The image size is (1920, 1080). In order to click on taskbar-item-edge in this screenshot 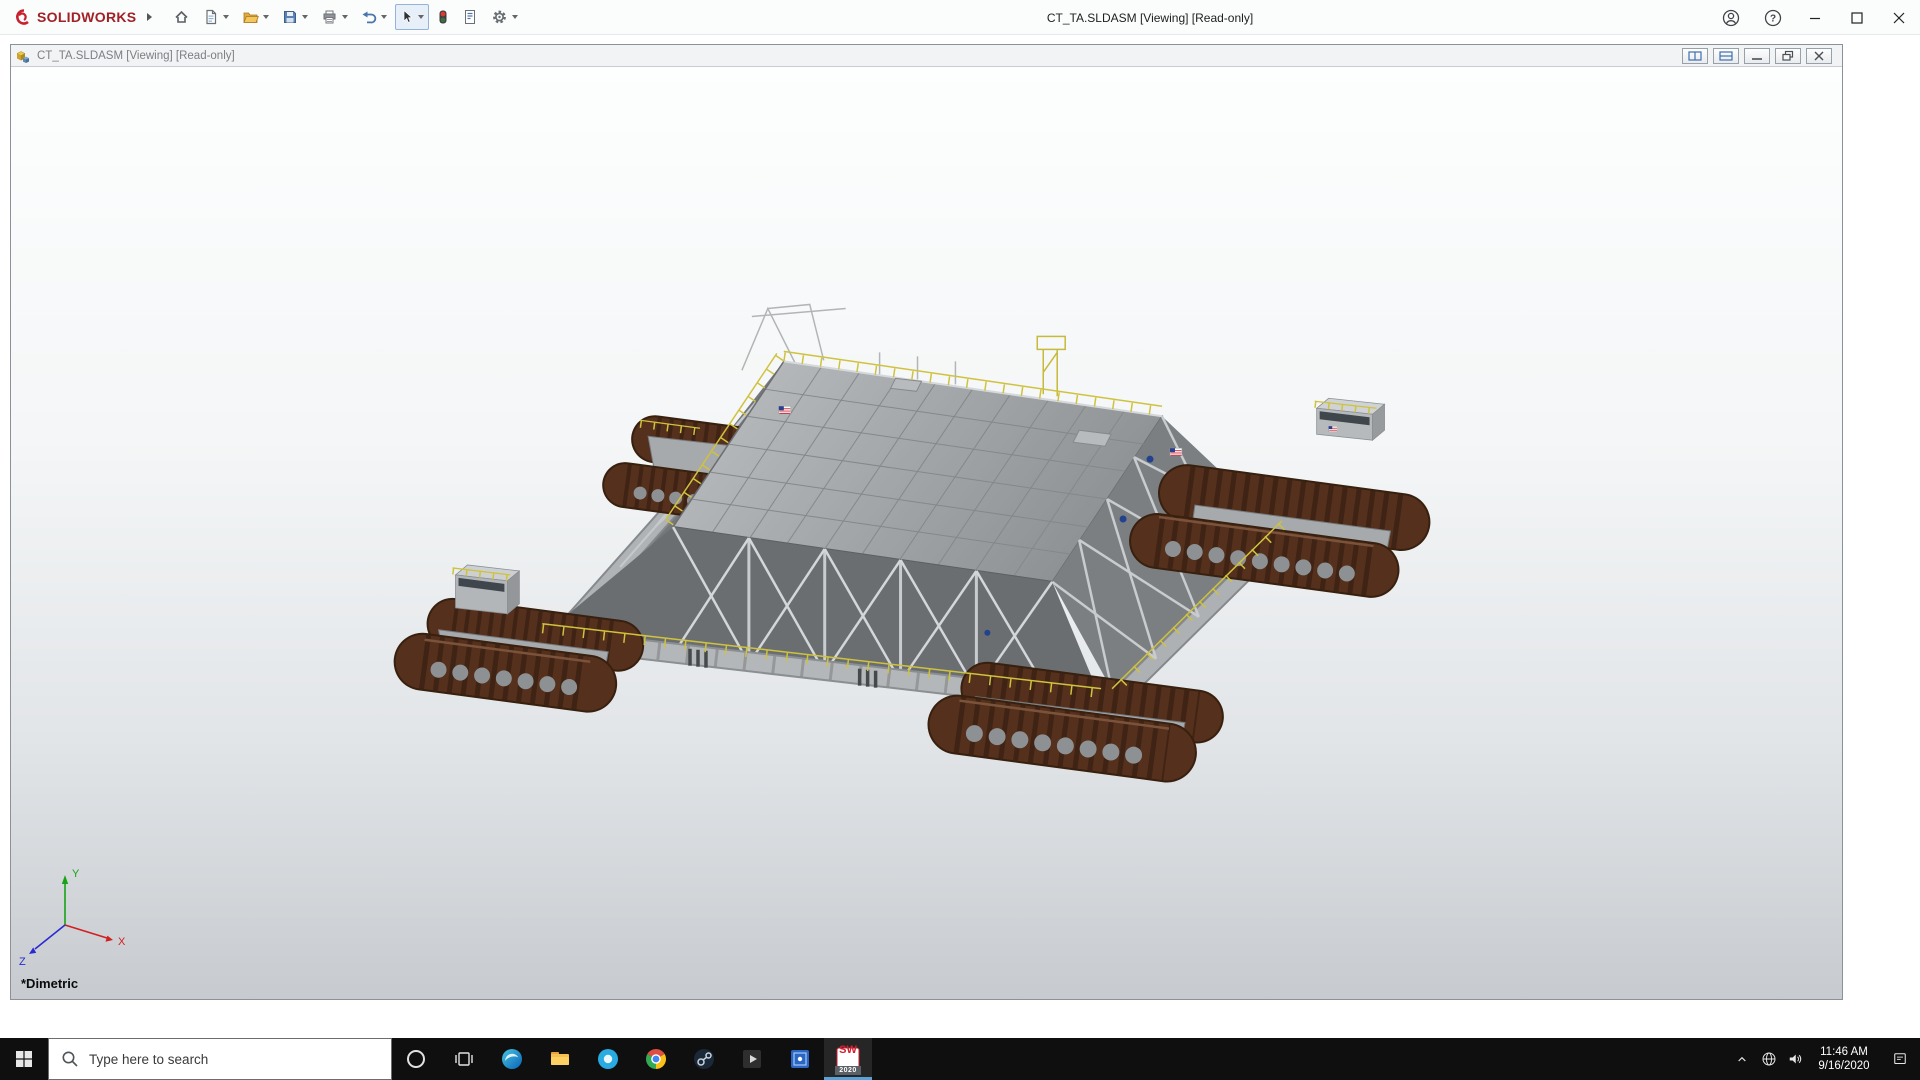, I will do `click(512, 1059)`.